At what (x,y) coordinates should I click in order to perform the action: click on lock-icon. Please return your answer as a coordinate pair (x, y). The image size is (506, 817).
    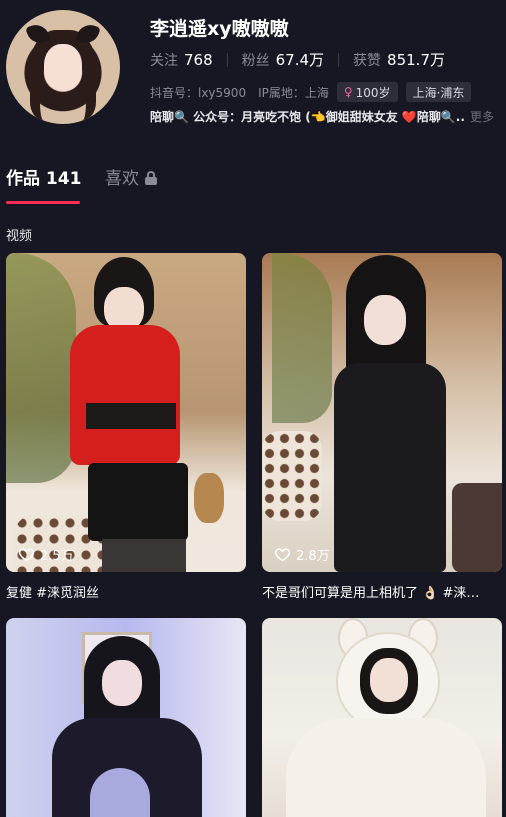
    Looking at the image, I should click on (151, 177).